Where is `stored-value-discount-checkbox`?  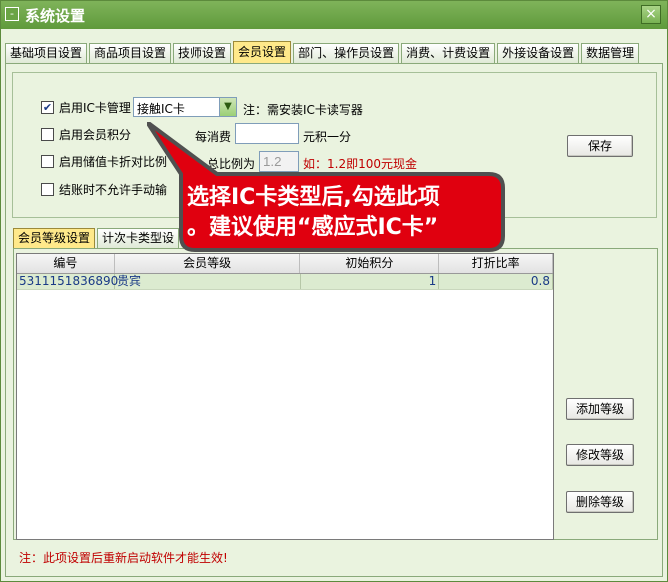 stored-value-discount-checkbox is located at coordinates (47, 161).